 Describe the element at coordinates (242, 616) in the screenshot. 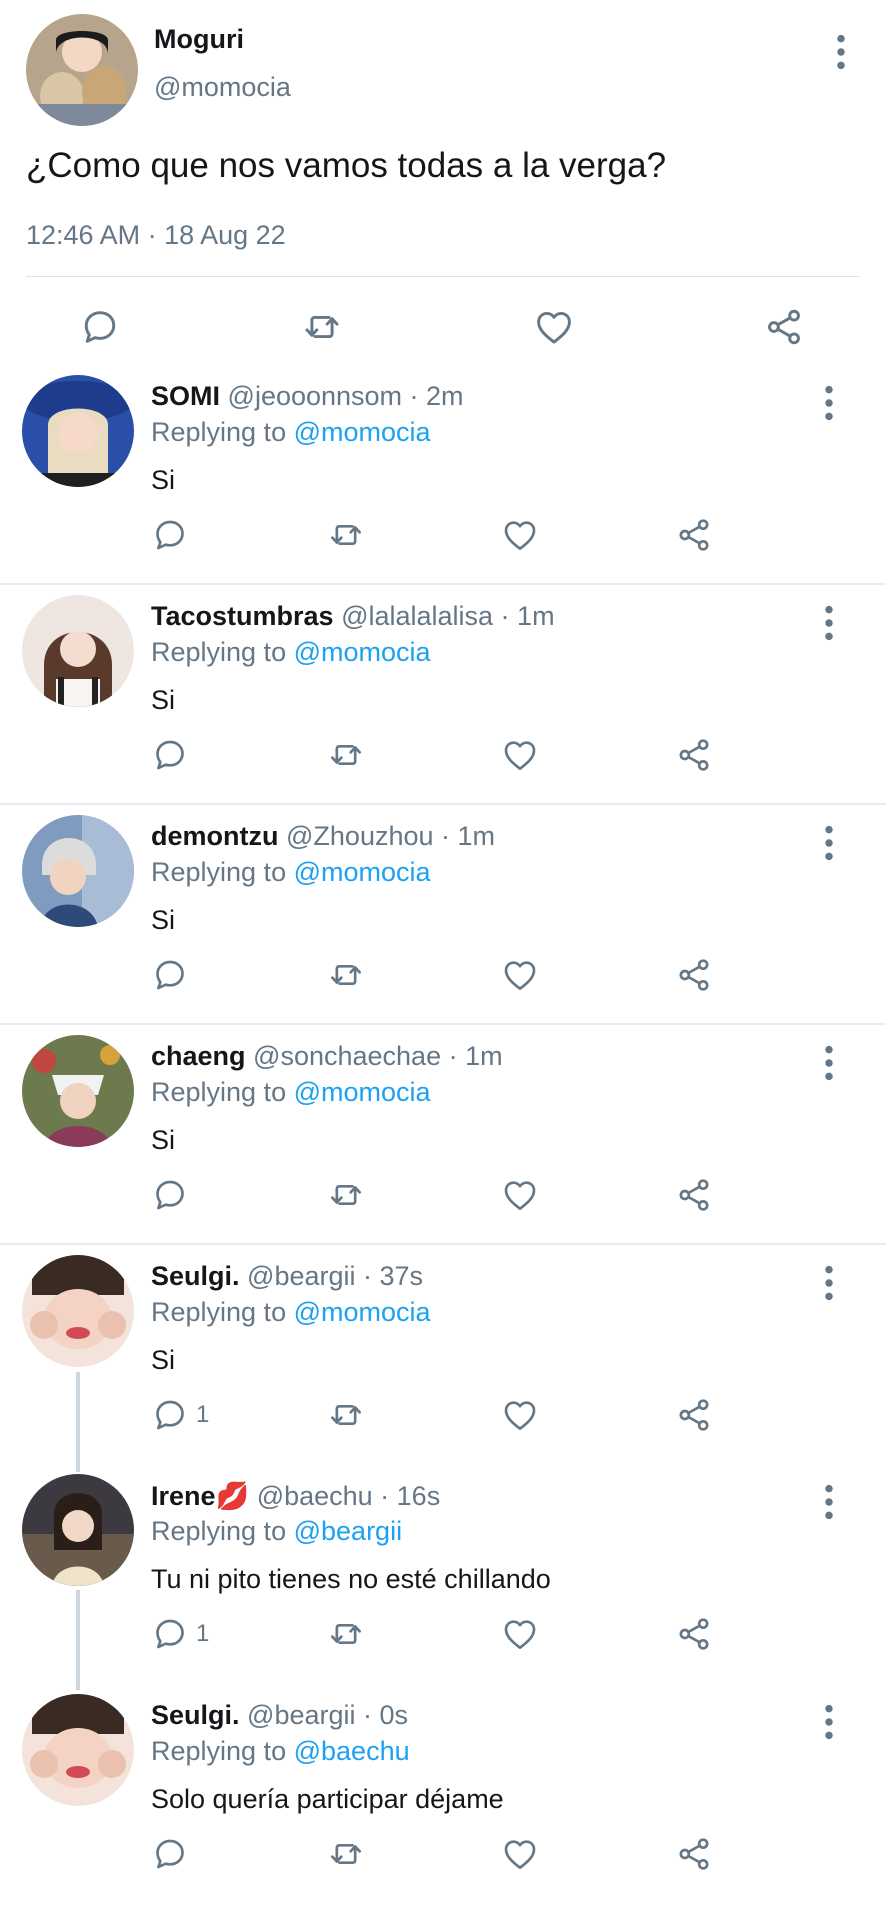

I see `author-name: Tacostumbras` at that location.